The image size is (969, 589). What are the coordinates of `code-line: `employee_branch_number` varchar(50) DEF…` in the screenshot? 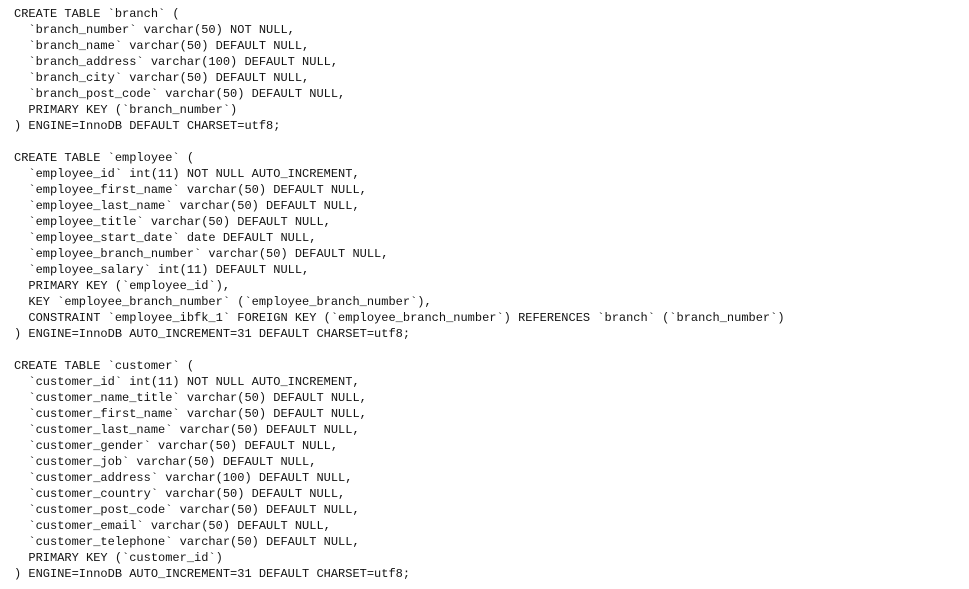 It's located at (201, 254).